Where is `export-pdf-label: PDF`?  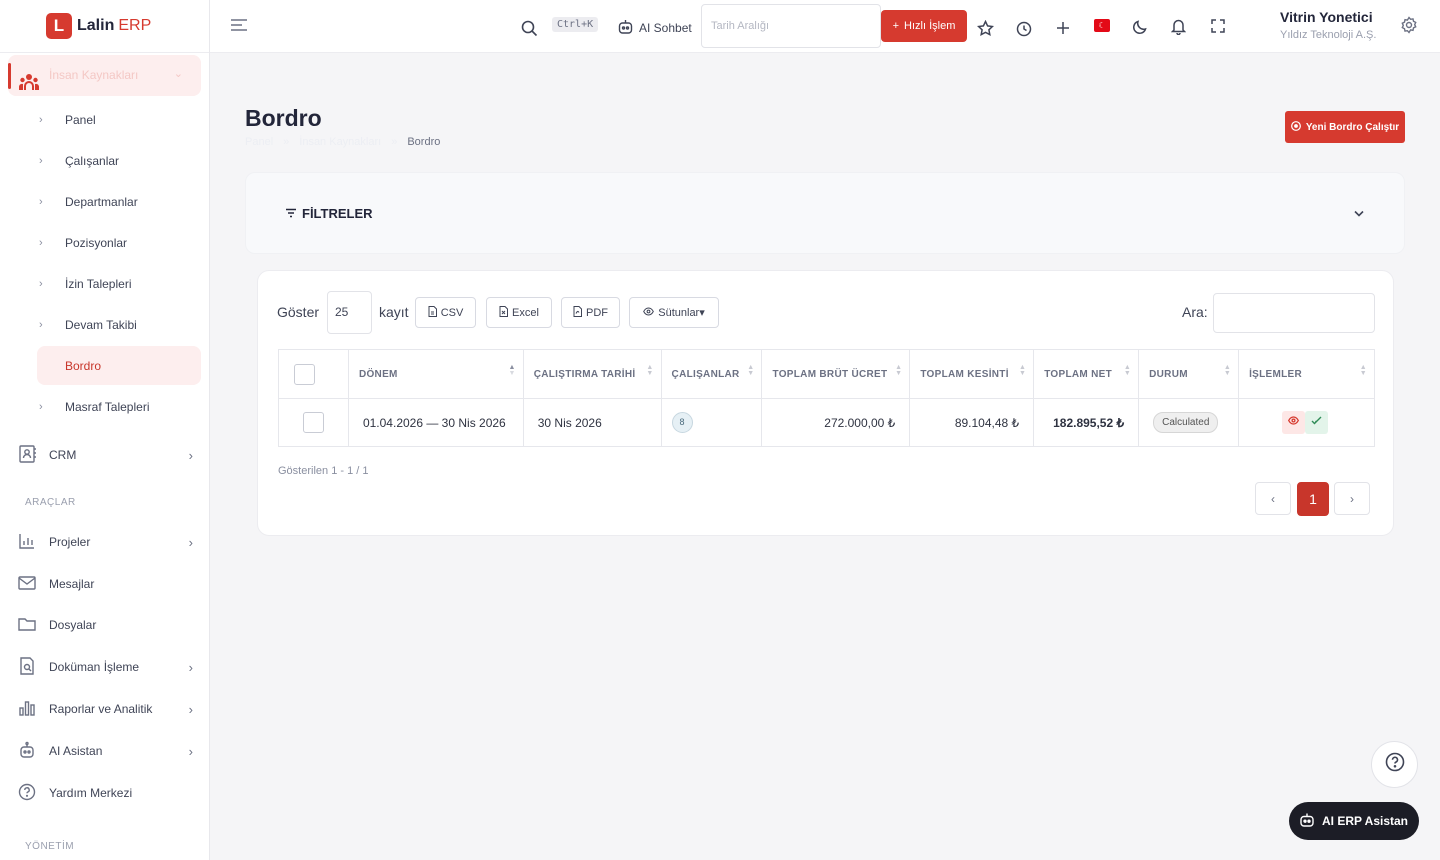
export-pdf-label: PDF is located at coordinates (597, 312).